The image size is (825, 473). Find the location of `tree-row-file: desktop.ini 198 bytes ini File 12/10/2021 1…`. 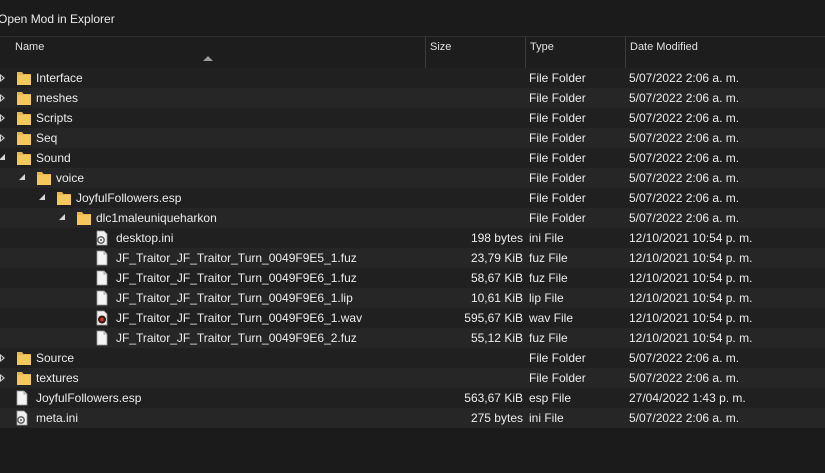

tree-row-file: desktop.ini 198 bytes ini File 12/10/2021 1… is located at coordinates (412, 238).